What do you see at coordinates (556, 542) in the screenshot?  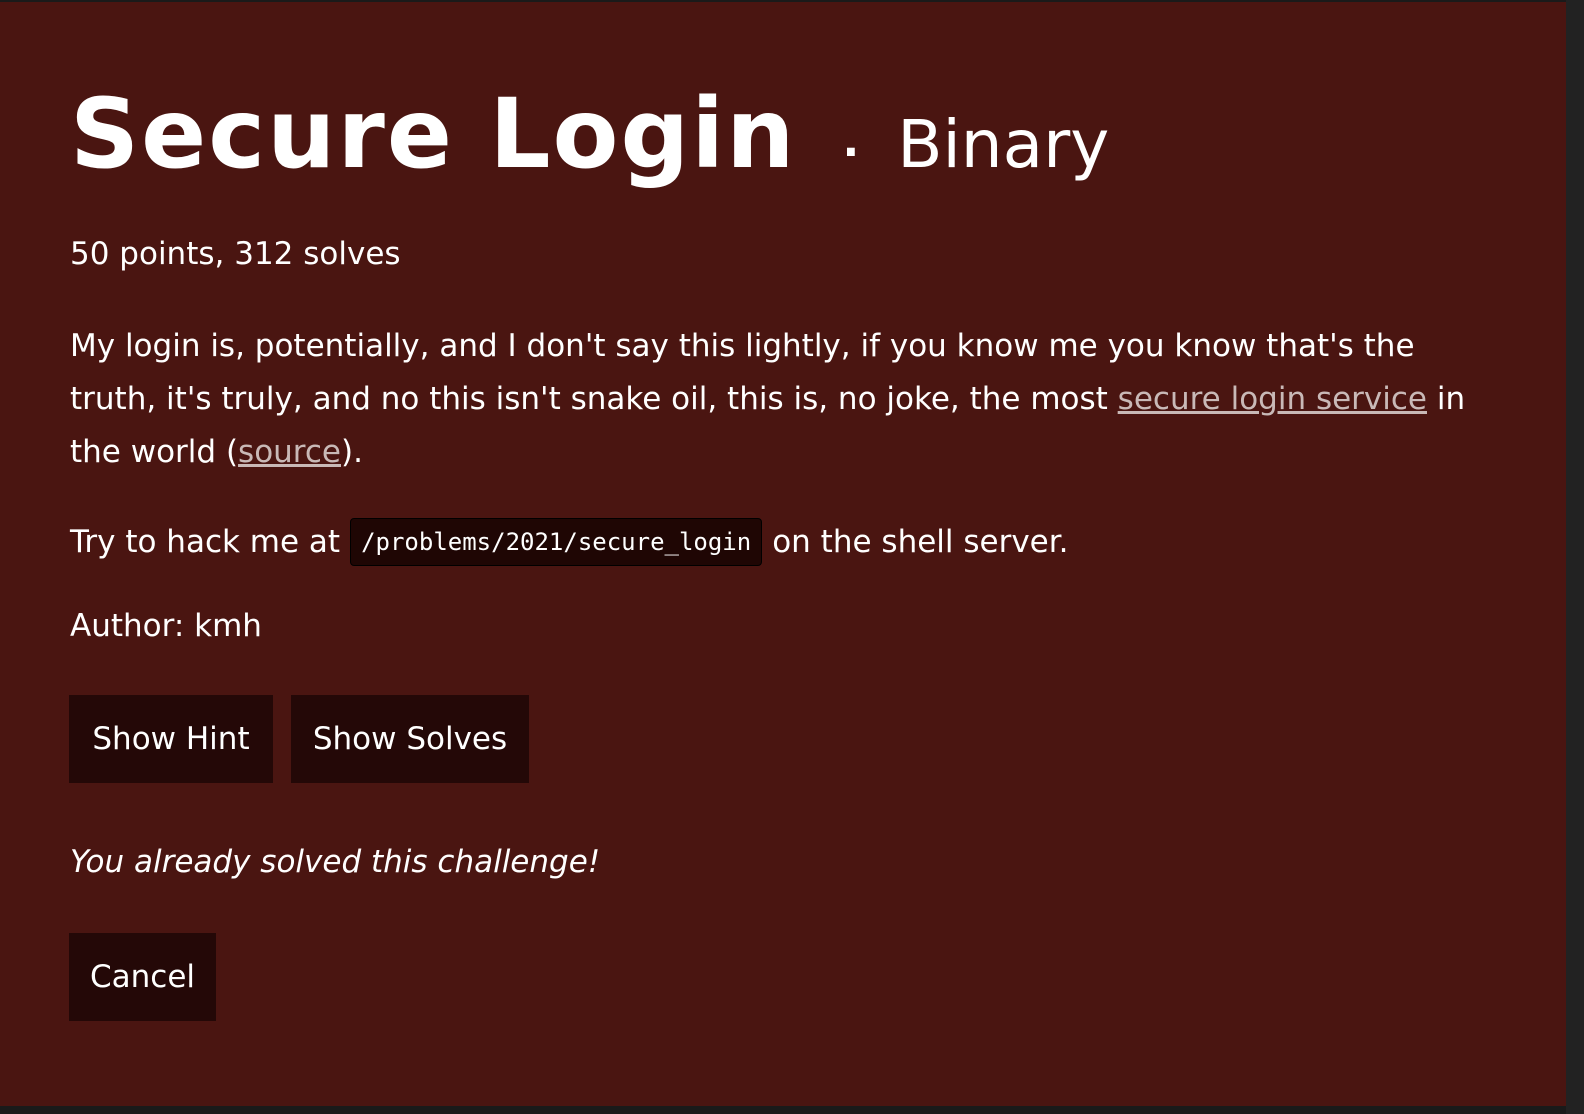 I see `shell-path-code: /problems/2021/secure_login` at bounding box center [556, 542].